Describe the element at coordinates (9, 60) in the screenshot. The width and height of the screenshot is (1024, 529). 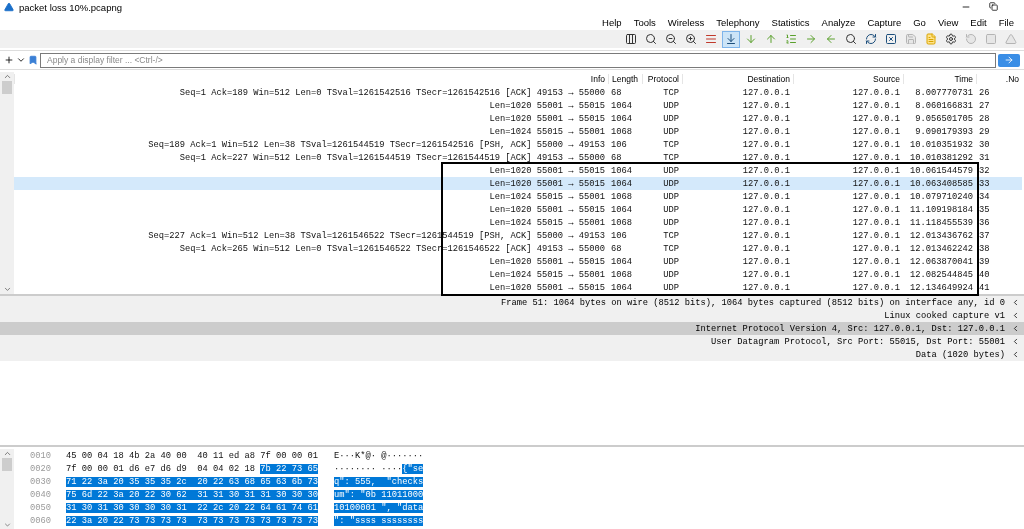
I see `add-icon` at that location.